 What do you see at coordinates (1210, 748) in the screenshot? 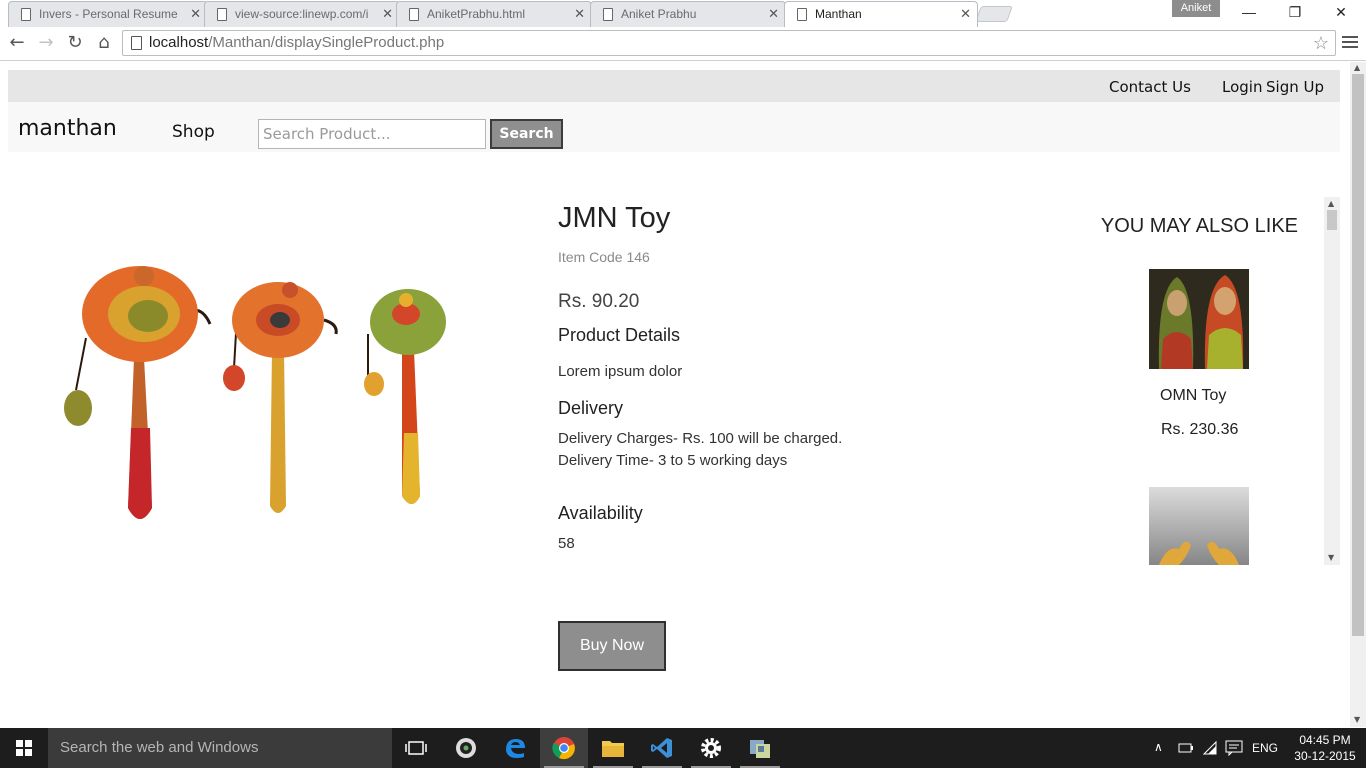
I see `wifi-icon` at bounding box center [1210, 748].